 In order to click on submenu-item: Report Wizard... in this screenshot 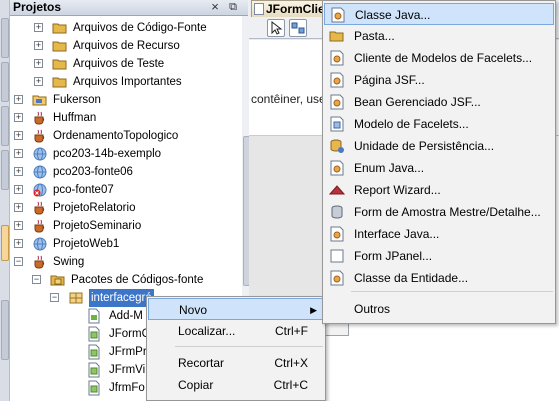, I will do `click(439, 190)`.